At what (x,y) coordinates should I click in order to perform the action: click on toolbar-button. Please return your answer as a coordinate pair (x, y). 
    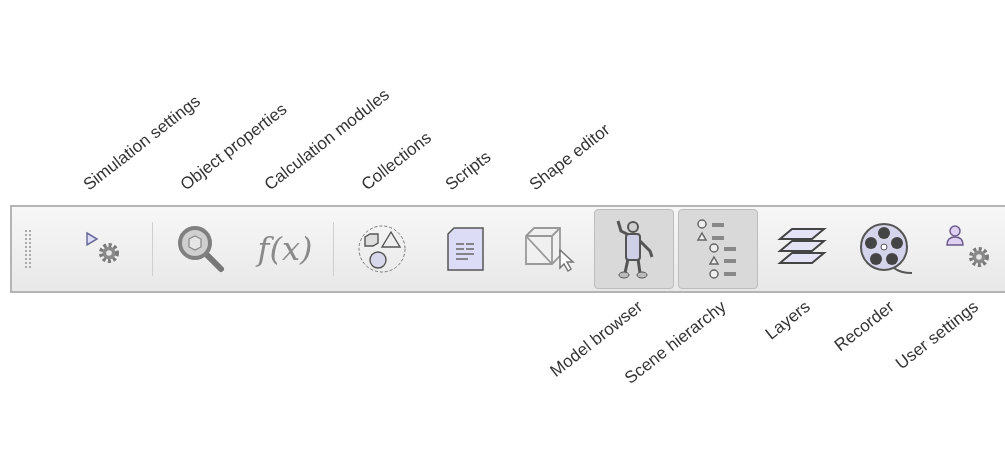
    Looking at the image, I should click on (634, 249).